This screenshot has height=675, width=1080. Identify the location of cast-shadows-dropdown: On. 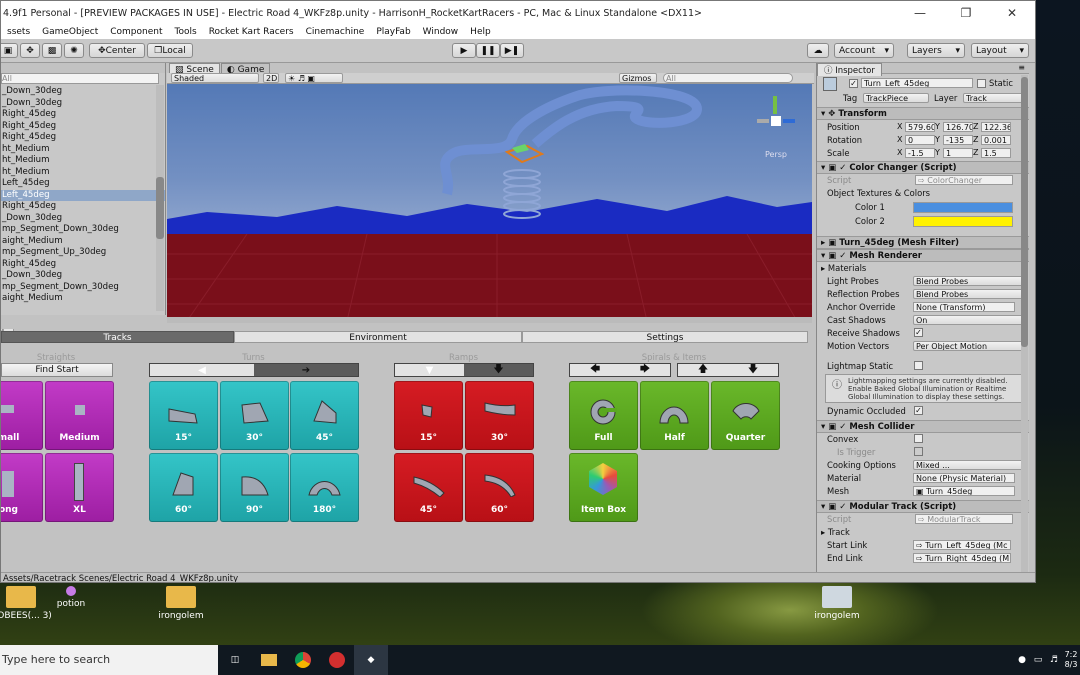
(968, 320).